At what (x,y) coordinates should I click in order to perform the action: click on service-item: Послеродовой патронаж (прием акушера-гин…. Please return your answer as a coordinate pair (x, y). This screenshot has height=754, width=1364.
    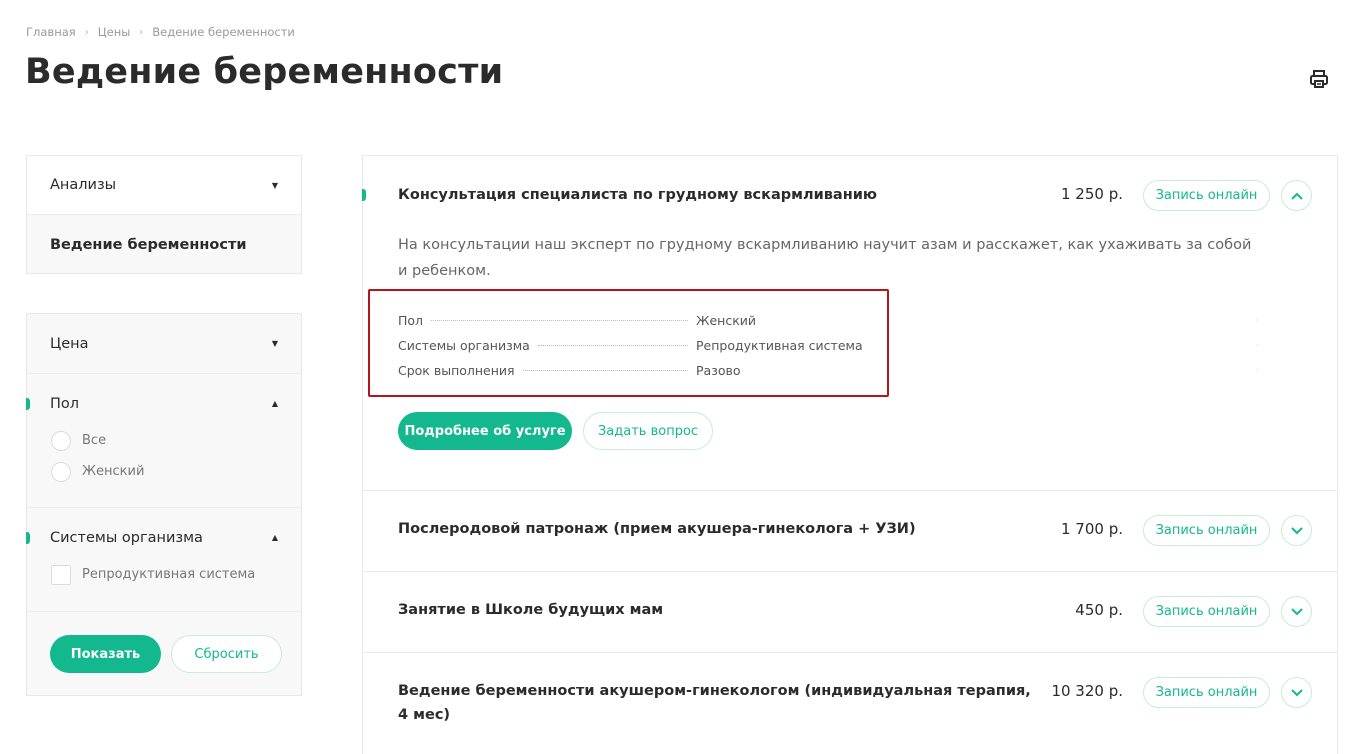
    Looking at the image, I should click on (850, 531).